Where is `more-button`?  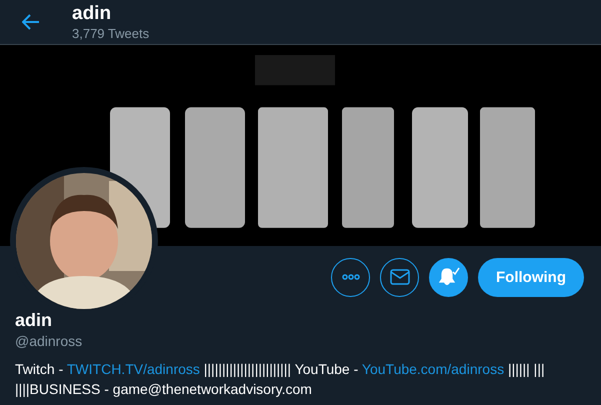
more-button is located at coordinates (350, 277).